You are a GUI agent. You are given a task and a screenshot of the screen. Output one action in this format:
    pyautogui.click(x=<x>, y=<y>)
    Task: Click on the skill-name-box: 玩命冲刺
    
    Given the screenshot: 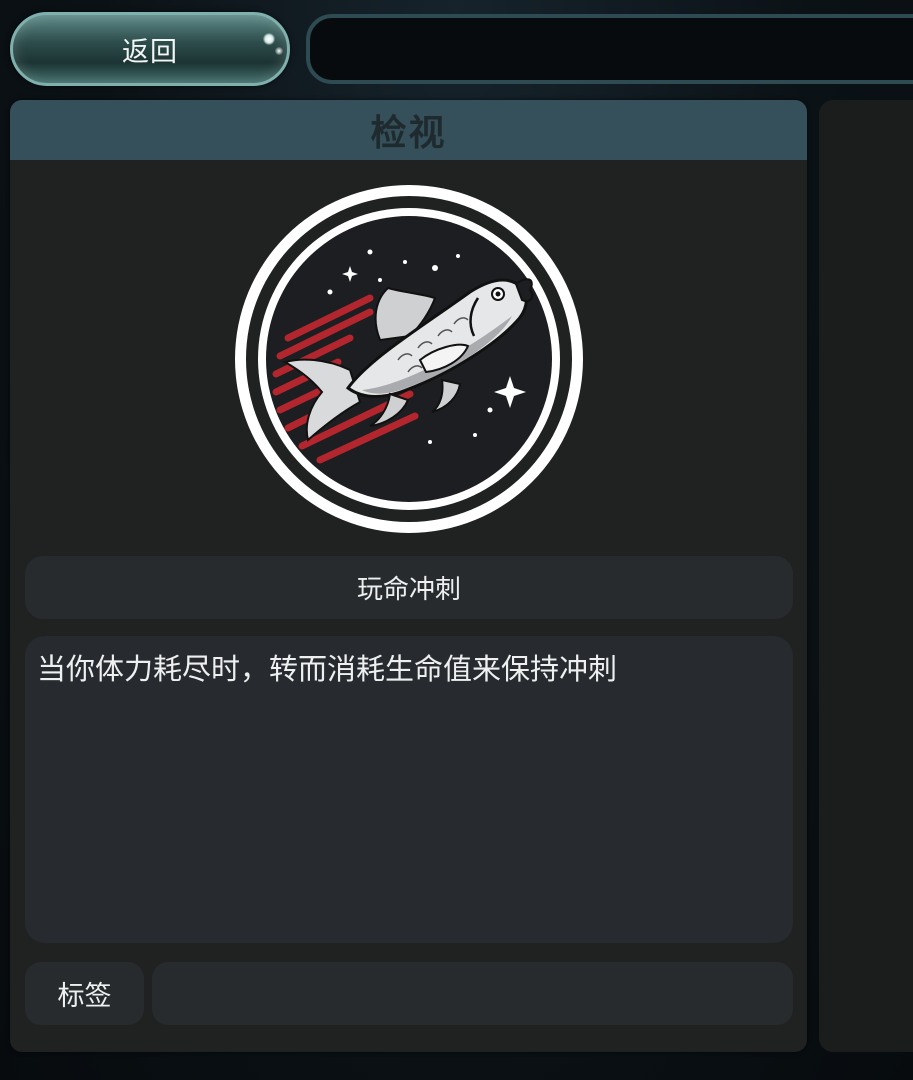 What is the action you would take?
    pyautogui.click(x=409, y=587)
    